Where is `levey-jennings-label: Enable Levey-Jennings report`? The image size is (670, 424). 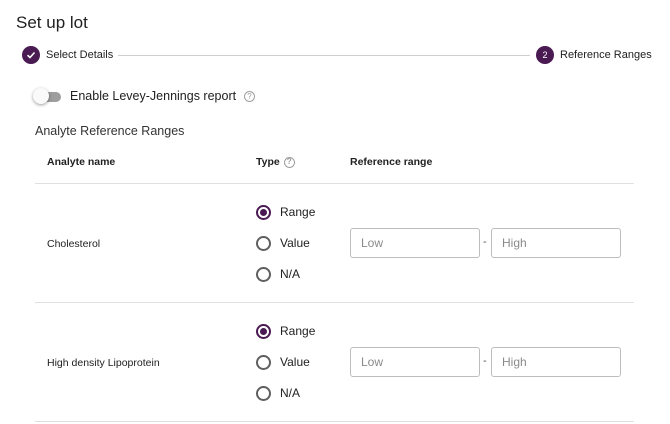
levey-jennings-label: Enable Levey-Jennings report is located at coordinates (153, 96).